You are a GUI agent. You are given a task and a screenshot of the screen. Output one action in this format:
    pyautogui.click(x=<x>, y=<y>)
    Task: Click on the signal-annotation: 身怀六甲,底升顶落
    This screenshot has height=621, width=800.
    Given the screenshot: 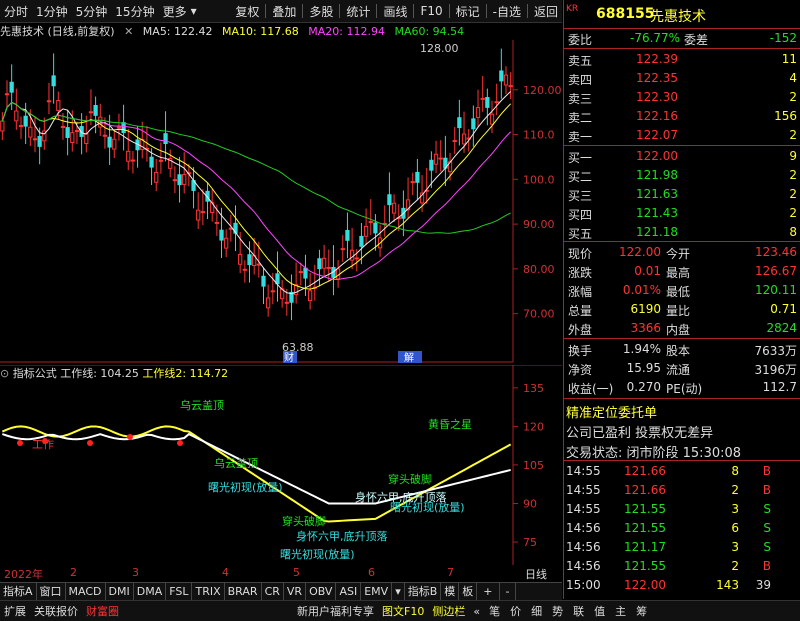 What is the action you would take?
    pyautogui.click(x=342, y=536)
    